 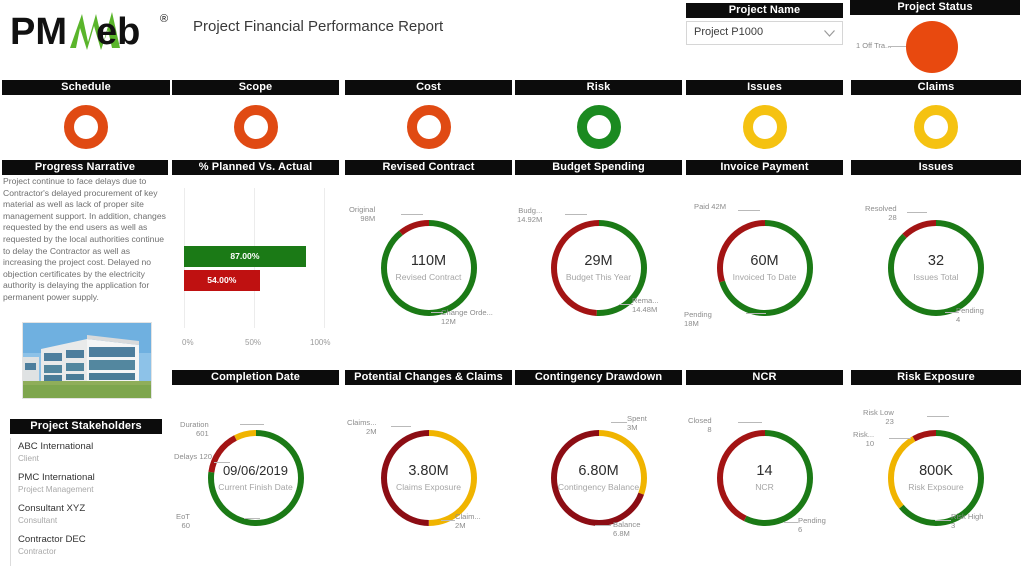 What do you see at coordinates (183, 521) in the screenshot?
I see `donut-slice-label: EoT 60` at bounding box center [183, 521].